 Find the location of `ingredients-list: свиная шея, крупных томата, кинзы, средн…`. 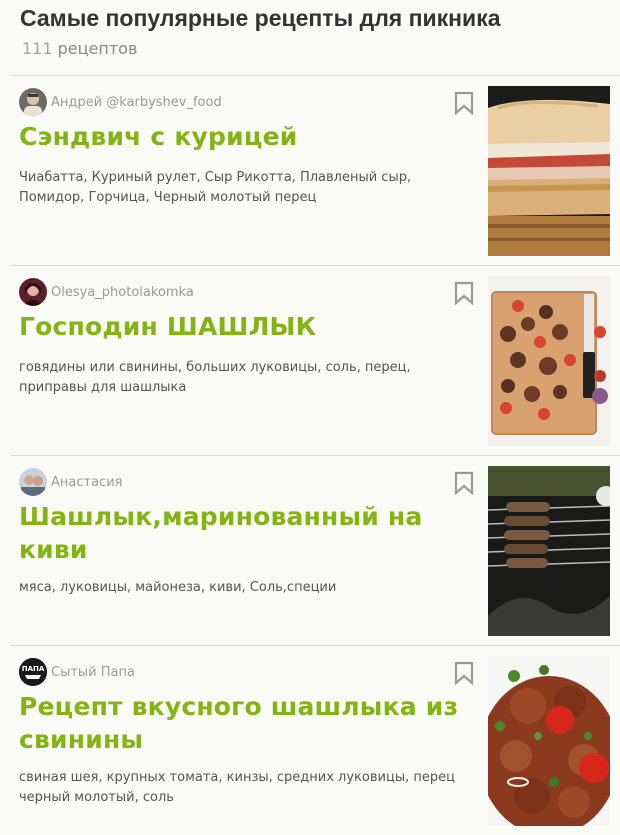

ingredients-list: свиная шея, крупных томата, кинзы, средн… is located at coordinates (237, 787).